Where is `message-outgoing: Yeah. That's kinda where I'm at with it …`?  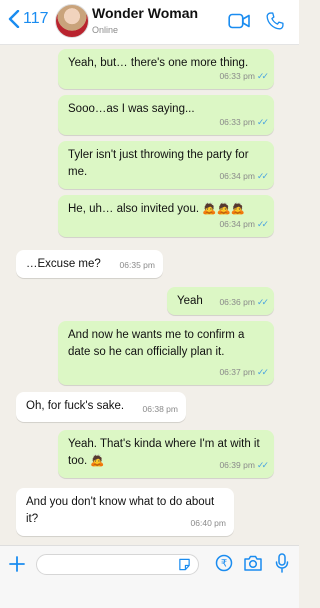
message-outgoing: Yeah. That's kinda where I'm at with it … is located at coordinates (166, 454).